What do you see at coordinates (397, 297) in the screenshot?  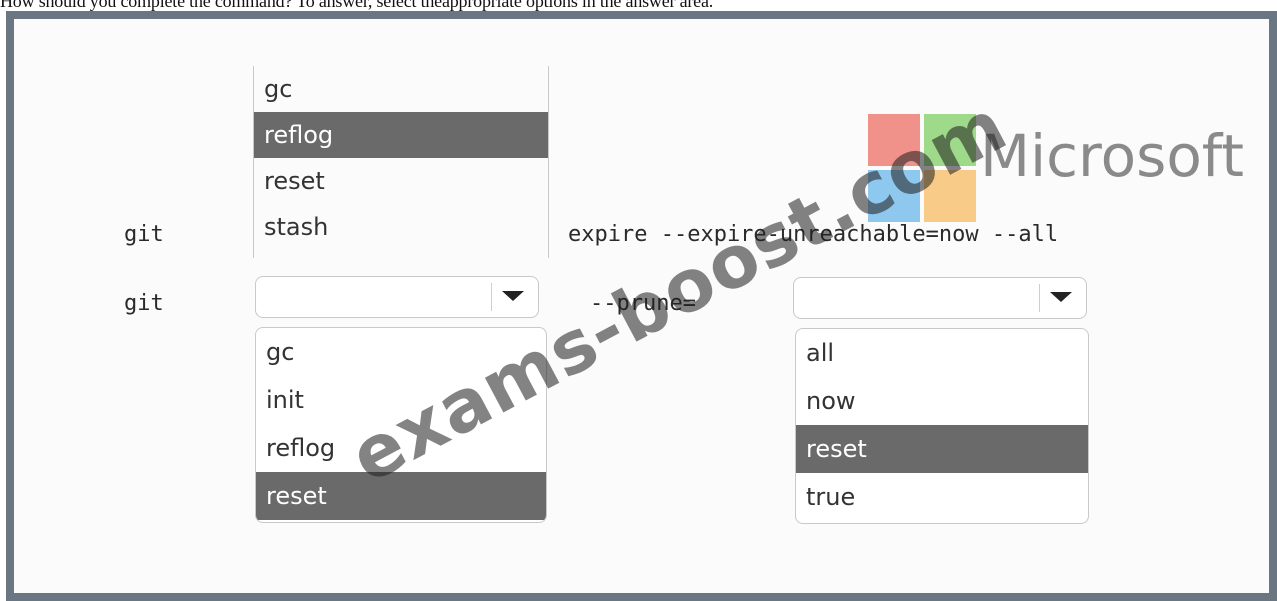 I see `row2-dropdown1` at bounding box center [397, 297].